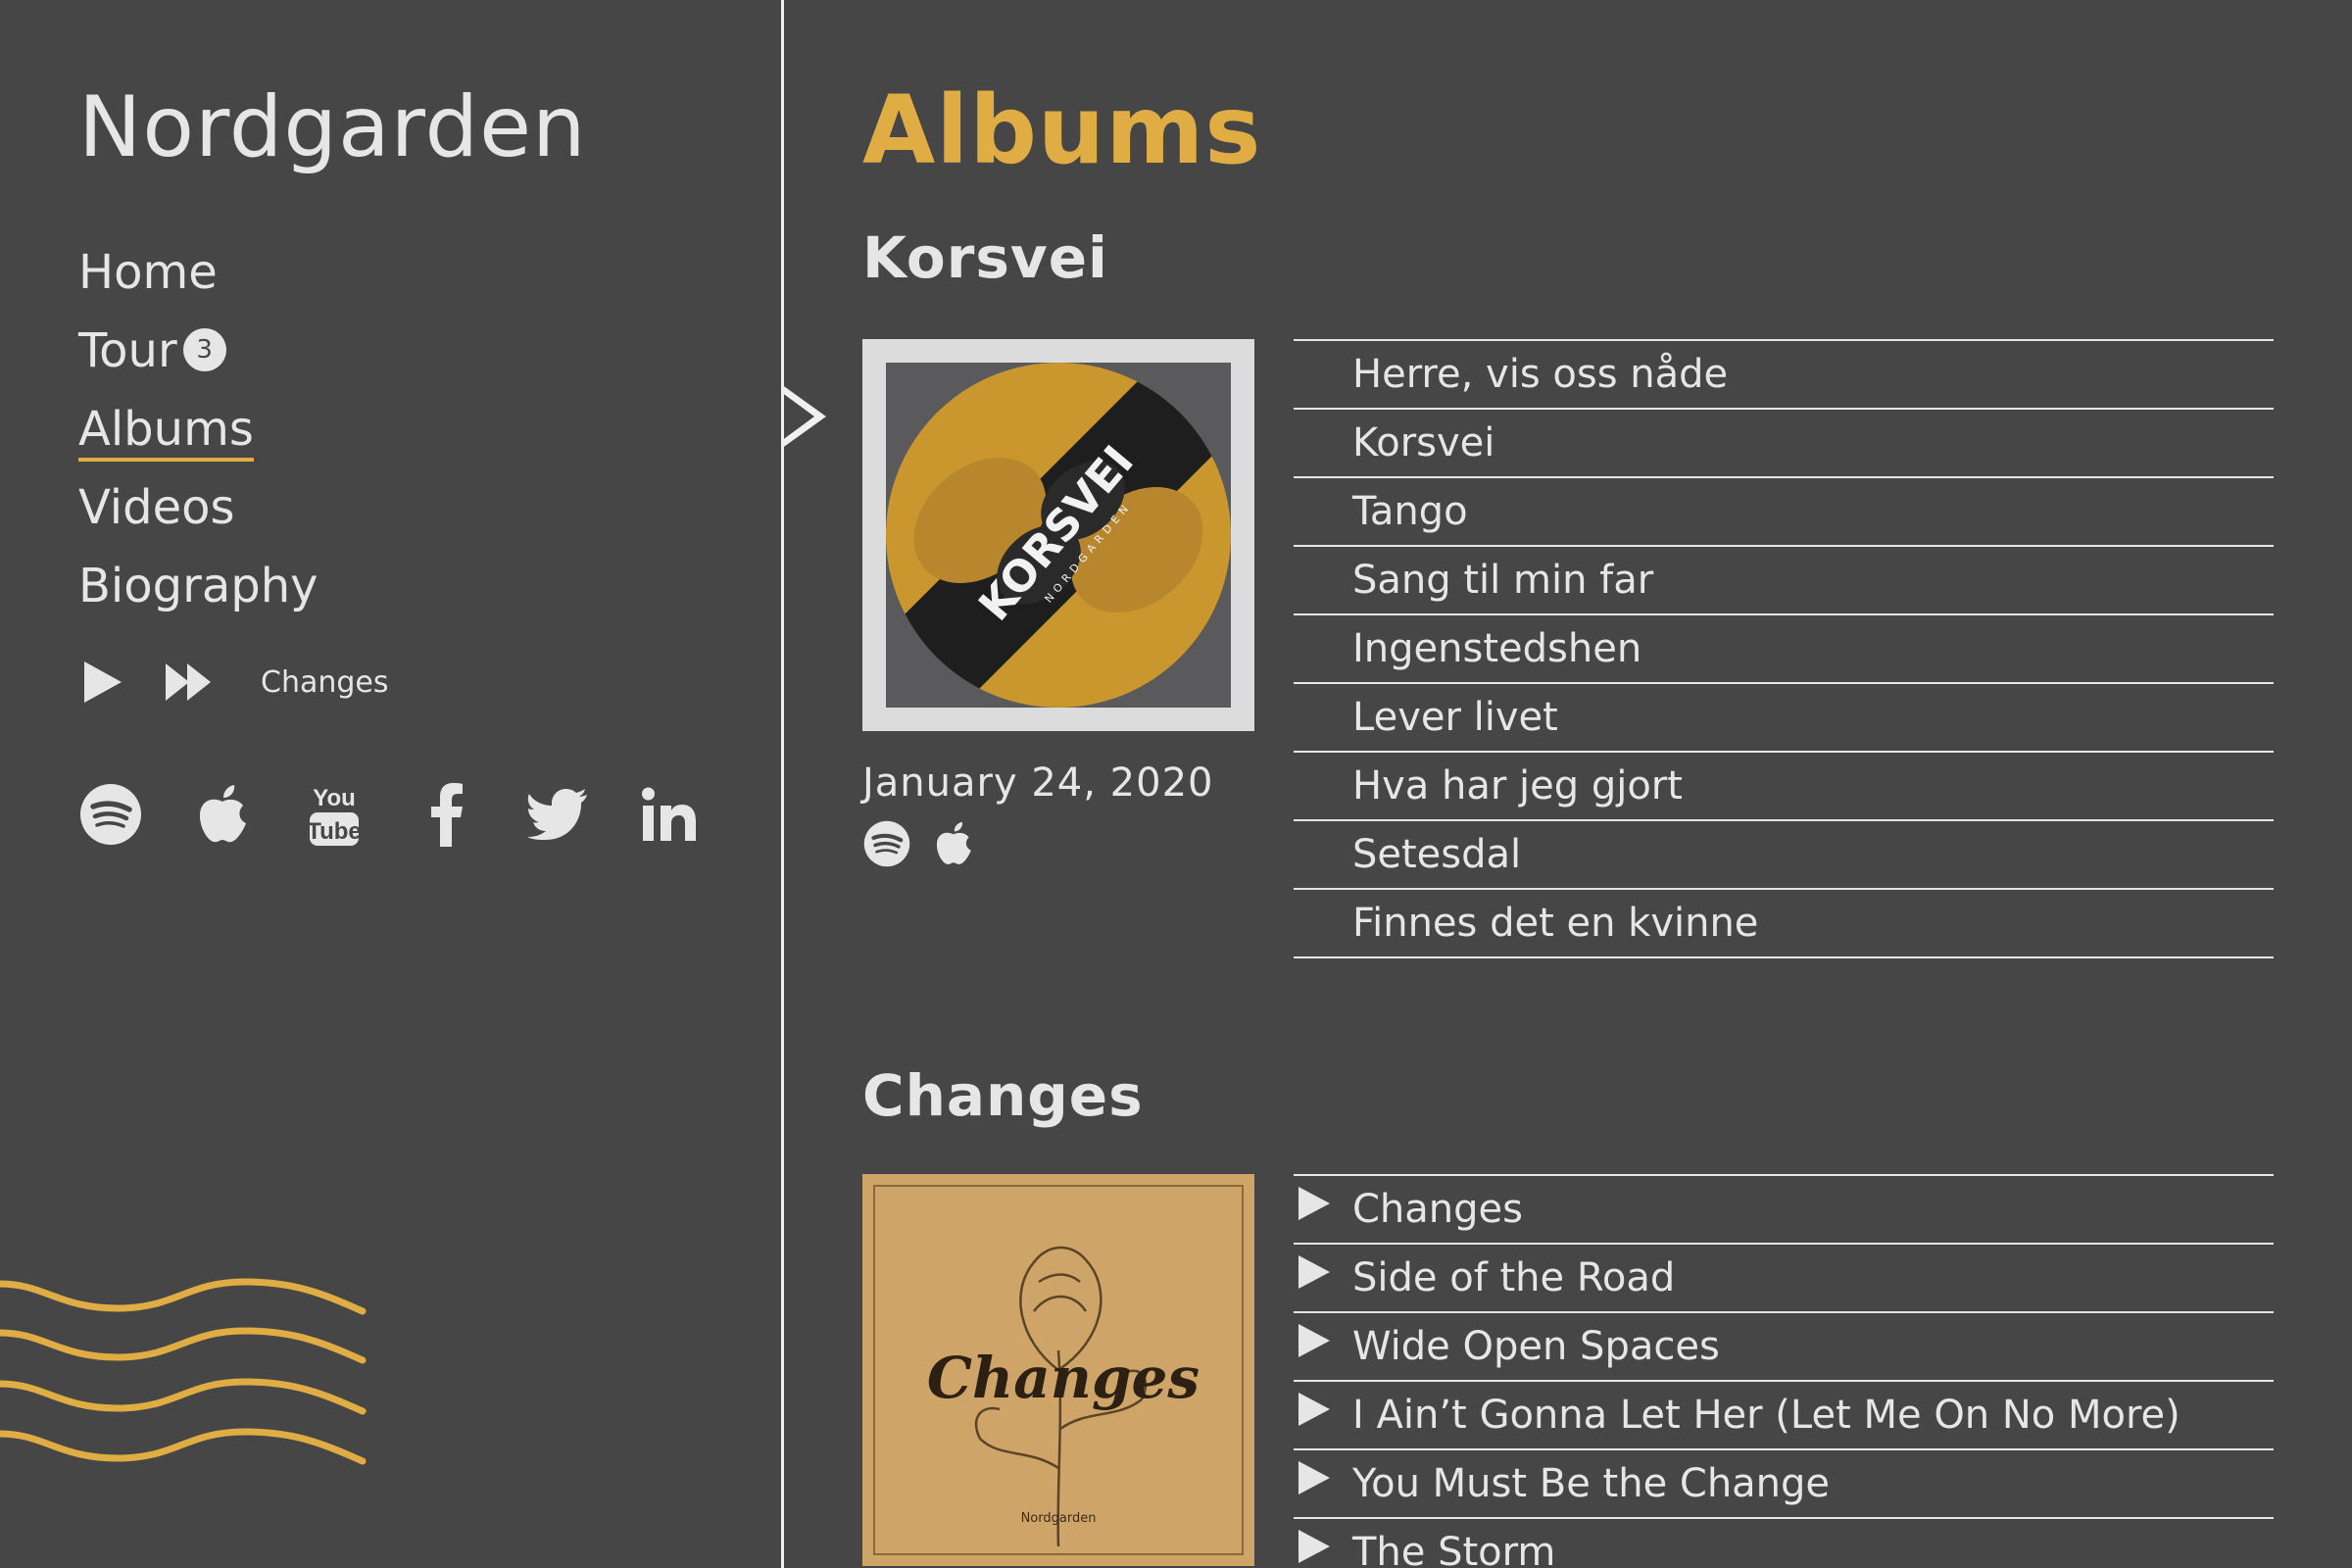 Image resolution: width=2352 pixels, height=1568 pixels. What do you see at coordinates (985, 257) in the screenshot?
I see `album-title: Korsvei` at bounding box center [985, 257].